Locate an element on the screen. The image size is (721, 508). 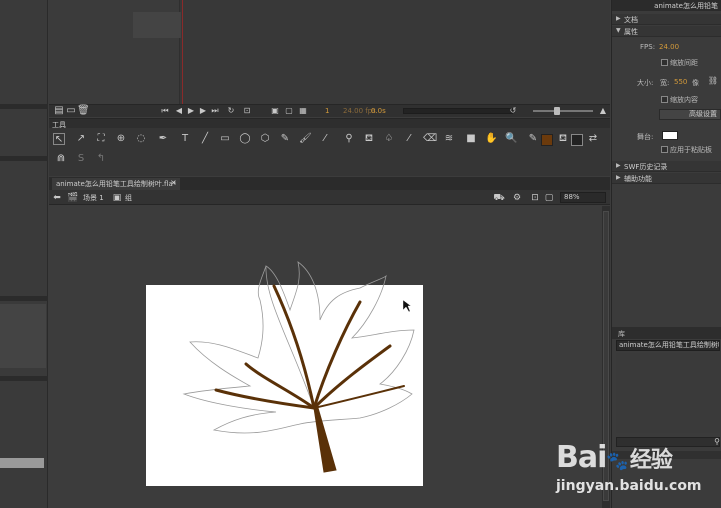
app-title: animate怎么用铅笔 is located at coordinates (686, 6).